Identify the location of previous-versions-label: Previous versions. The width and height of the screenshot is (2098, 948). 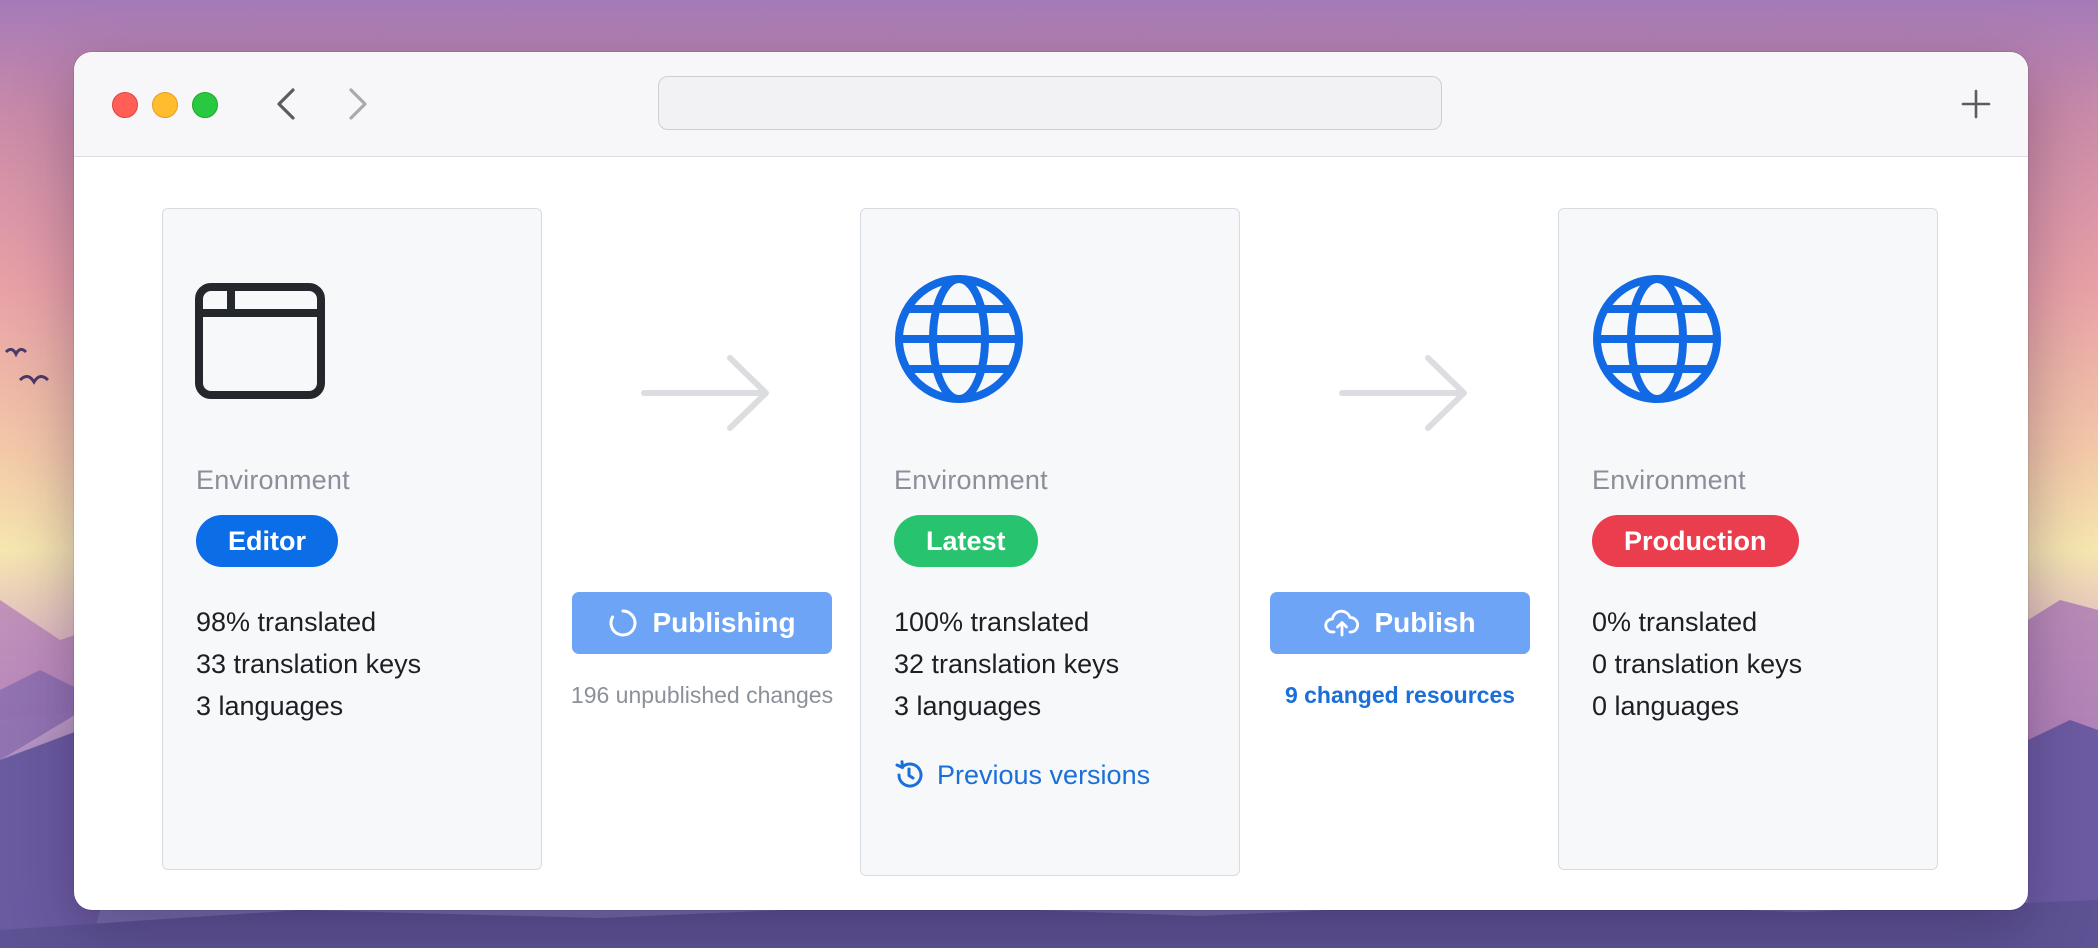
(1044, 774).